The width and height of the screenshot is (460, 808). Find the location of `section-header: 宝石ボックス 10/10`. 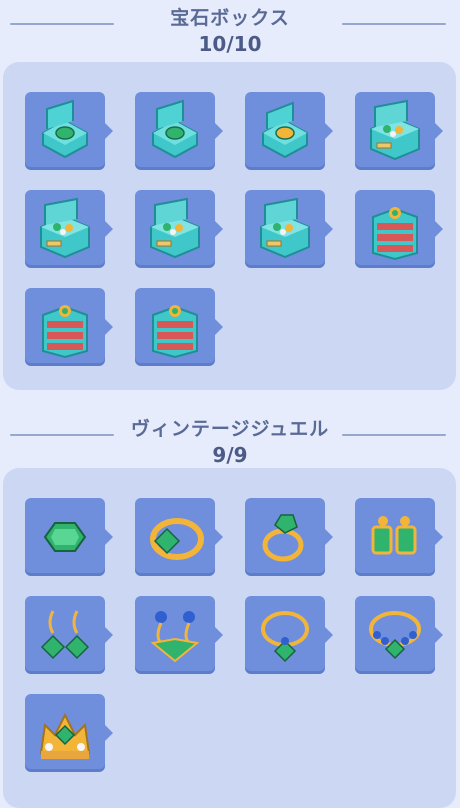

section-header: 宝石ボックス 10/10 is located at coordinates (230, 30).